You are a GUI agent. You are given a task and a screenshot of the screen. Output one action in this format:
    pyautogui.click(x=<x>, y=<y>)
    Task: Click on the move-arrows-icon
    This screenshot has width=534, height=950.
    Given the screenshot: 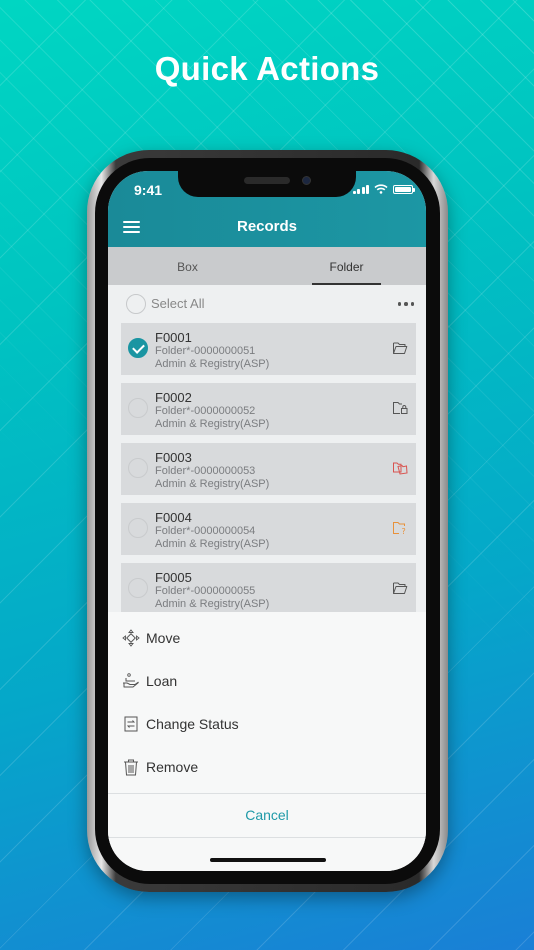 What is the action you would take?
    pyautogui.click(x=131, y=637)
    